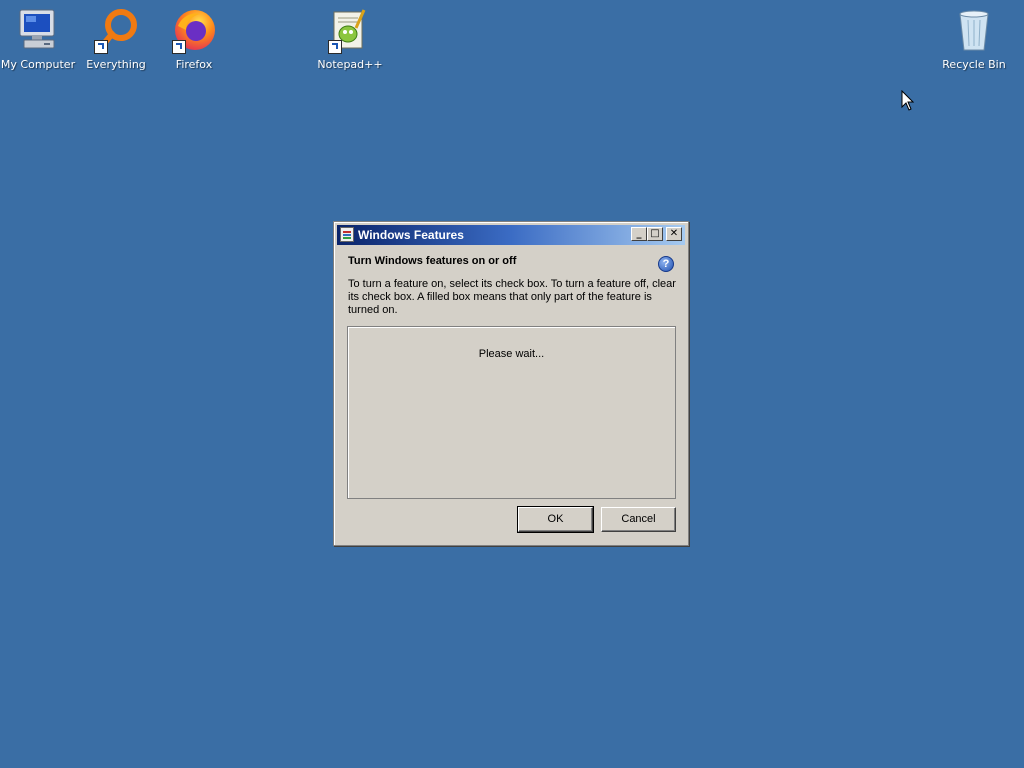 The height and width of the screenshot is (768, 1024). What do you see at coordinates (350, 64) in the screenshot?
I see `desktop-icon-label: Notepad++` at bounding box center [350, 64].